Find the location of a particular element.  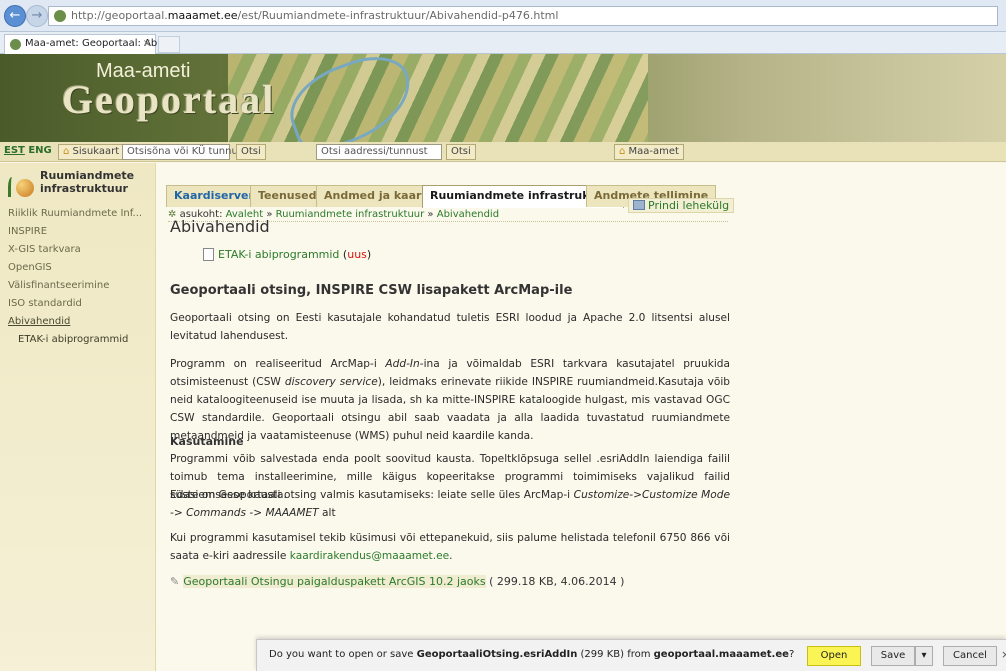

sidebar-title: Ruumiandmete infrastruktuur is located at coordinates (95, 182).